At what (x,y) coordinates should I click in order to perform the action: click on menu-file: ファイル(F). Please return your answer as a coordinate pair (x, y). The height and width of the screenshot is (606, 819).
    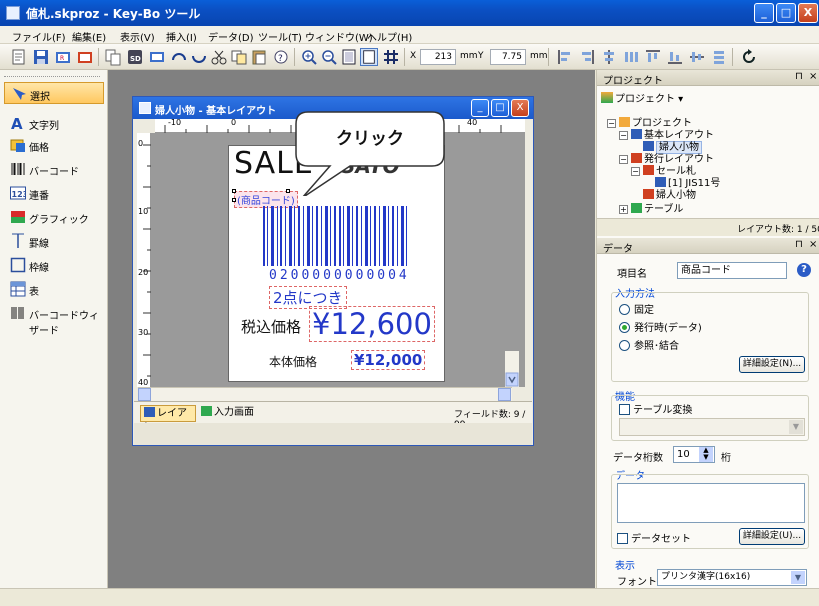
    Looking at the image, I should click on (39, 36).